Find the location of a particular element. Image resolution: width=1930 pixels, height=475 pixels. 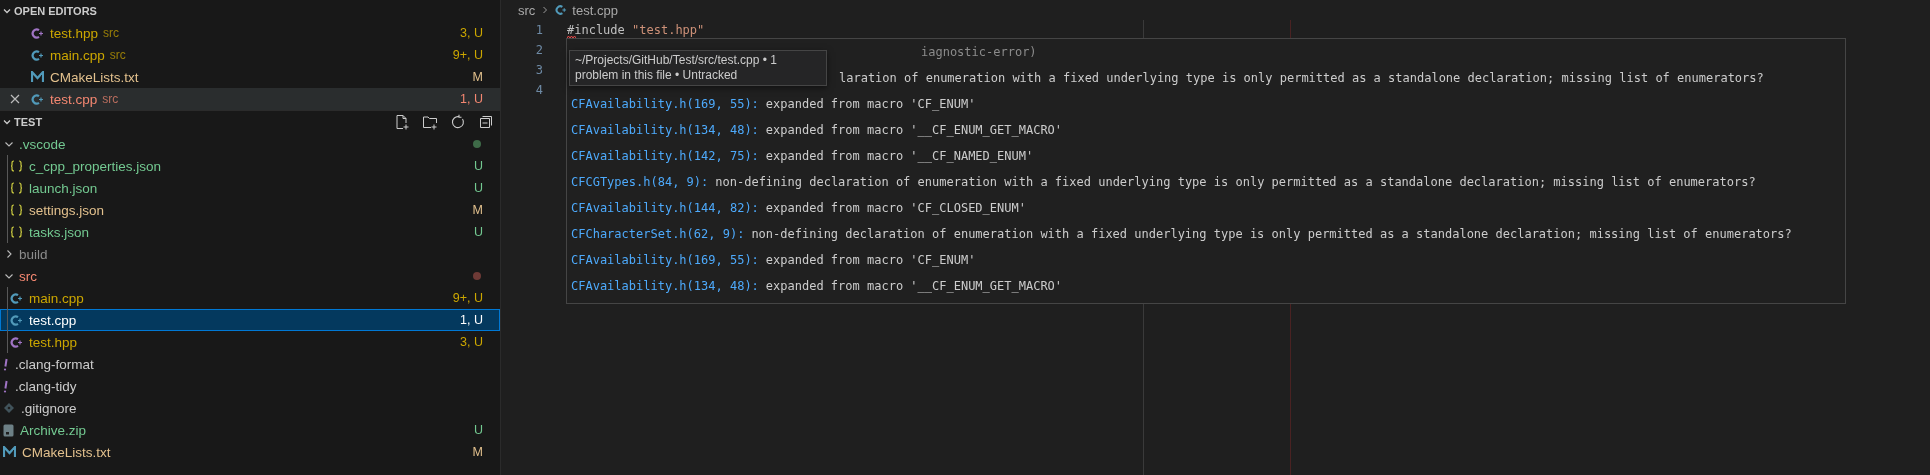

explorer-item: test.cpp 1, U is located at coordinates (250, 320).